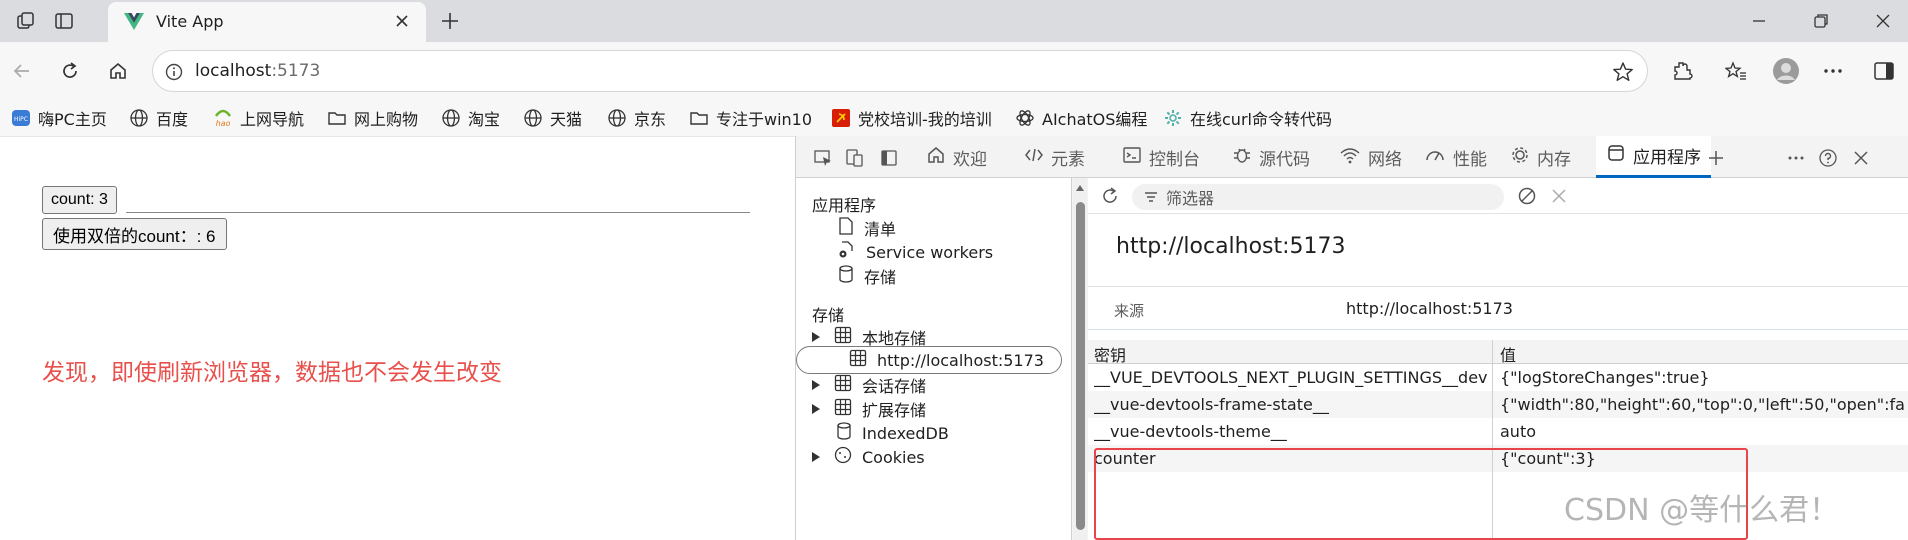 The height and width of the screenshot is (540, 1908). I want to click on sidebar-item-storage: 存储, so click(867, 276).